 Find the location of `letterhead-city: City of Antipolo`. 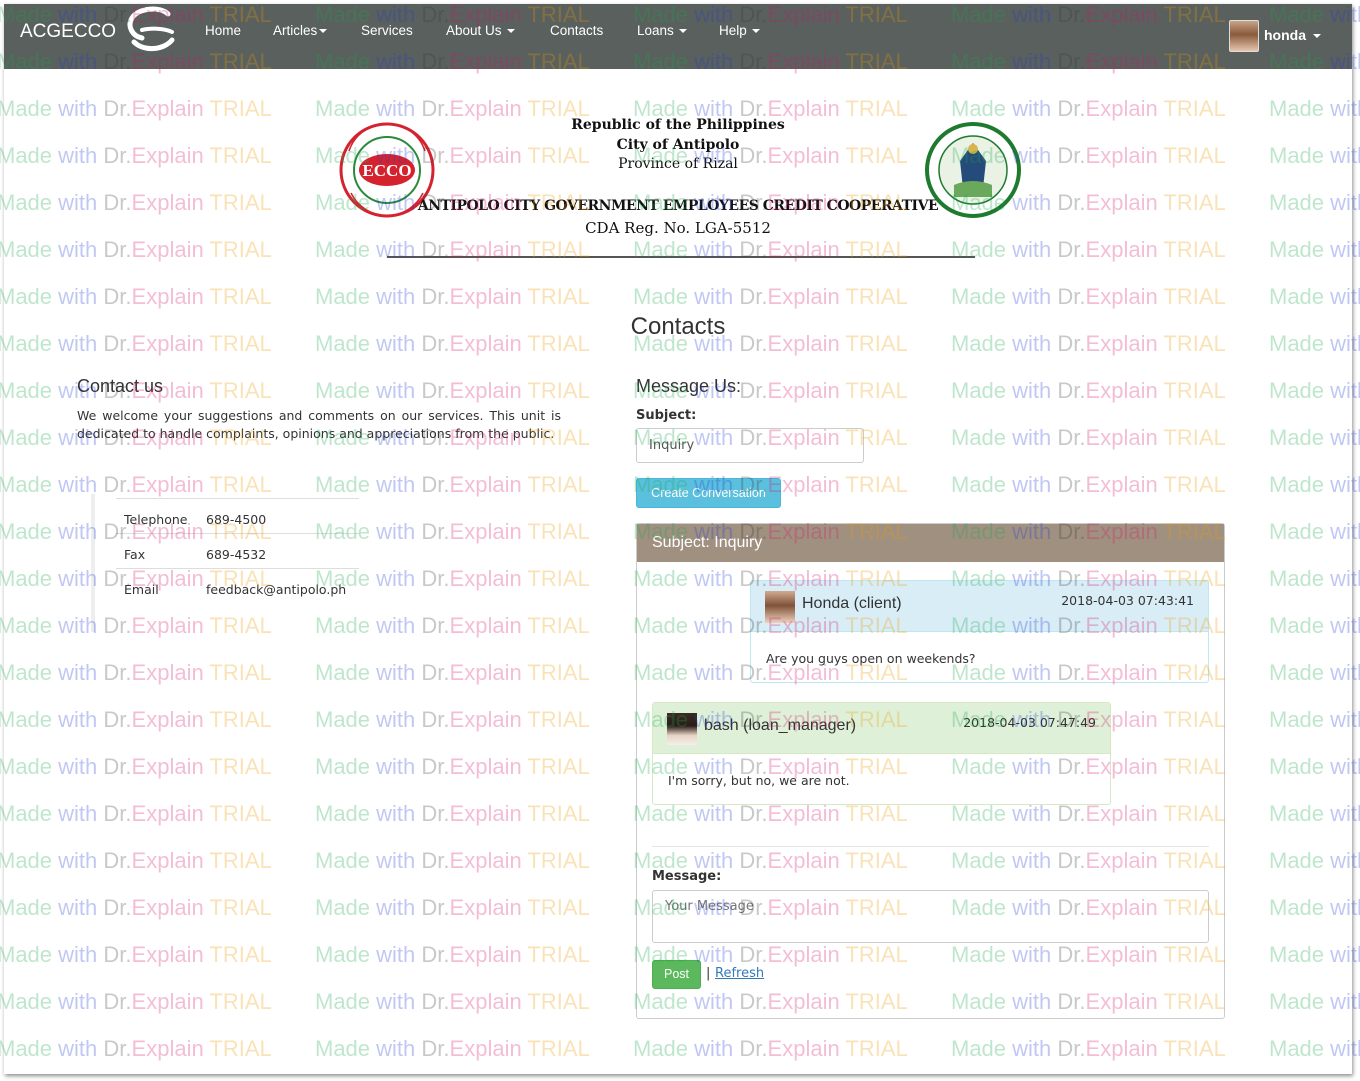

letterhead-city: City of Antipolo is located at coordinates (678, 145).